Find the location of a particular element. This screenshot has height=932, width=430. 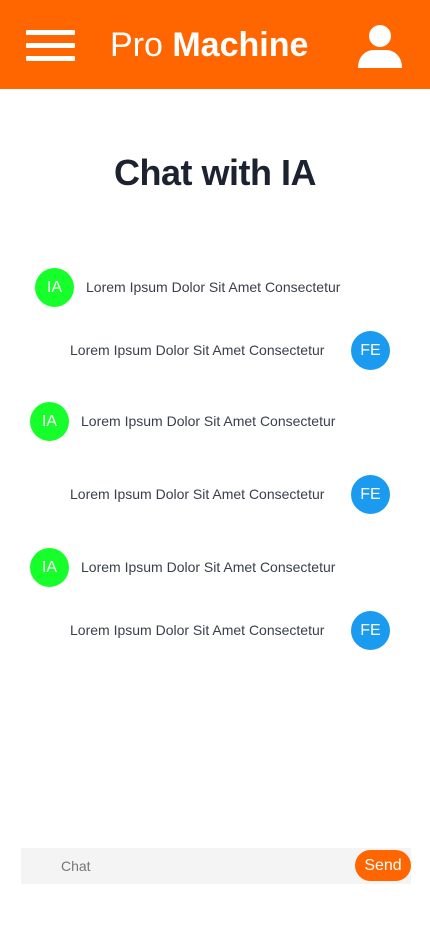

app-title: Pro Machine is located at coordinates (209, 45).